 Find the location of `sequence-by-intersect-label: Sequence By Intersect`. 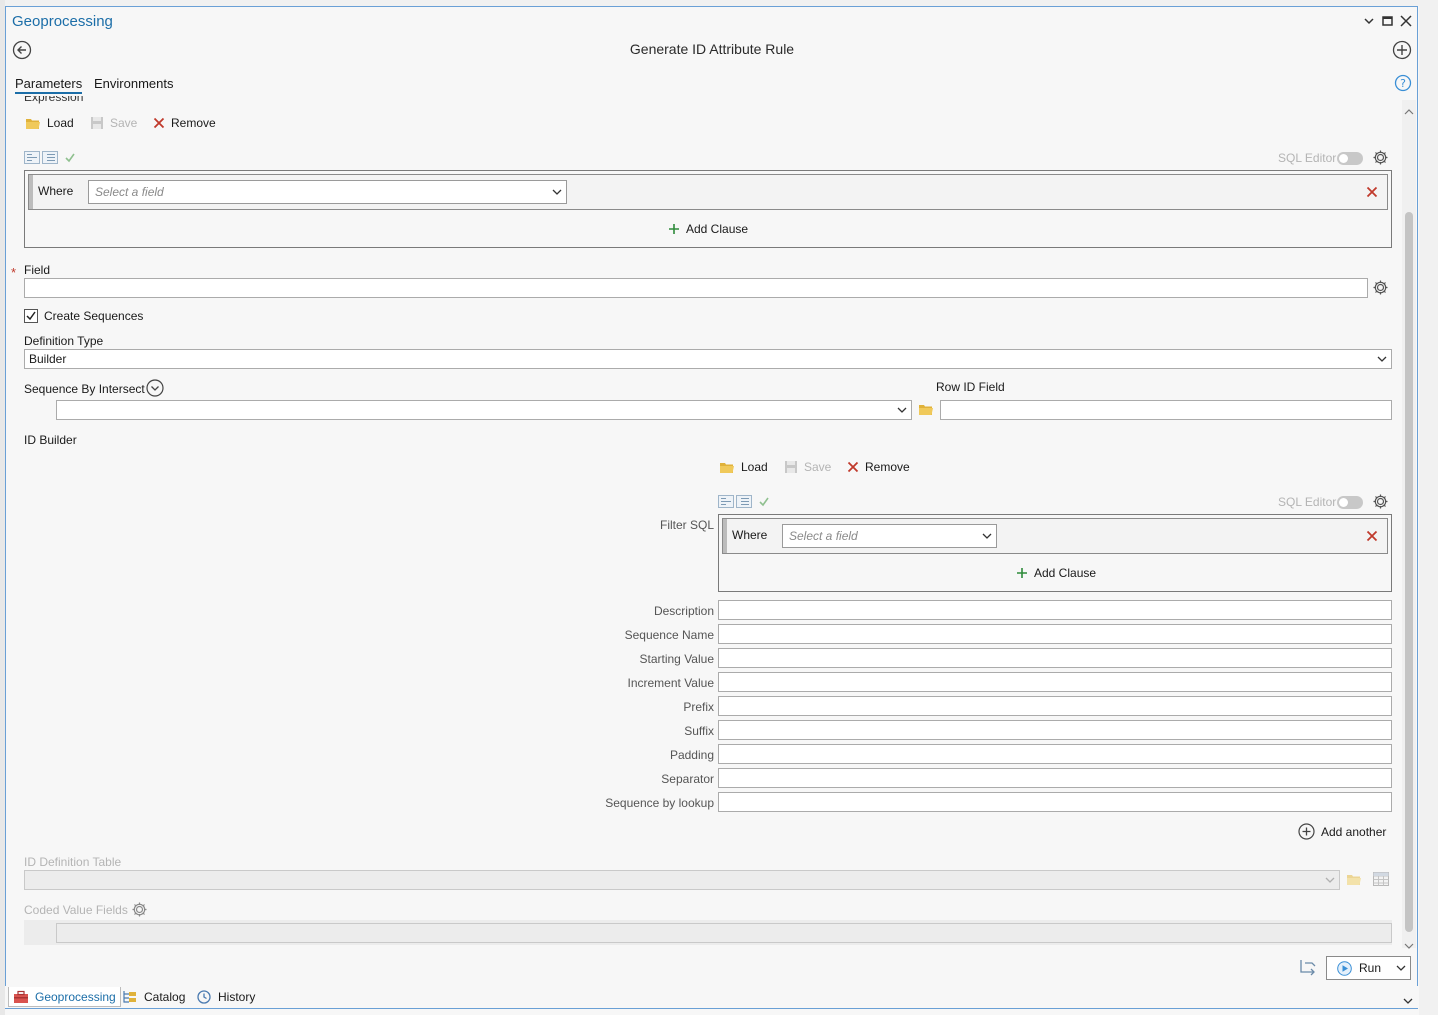

sequence-by-intersect-label: Sequence By Intersect is located at coordinates (84, 389).